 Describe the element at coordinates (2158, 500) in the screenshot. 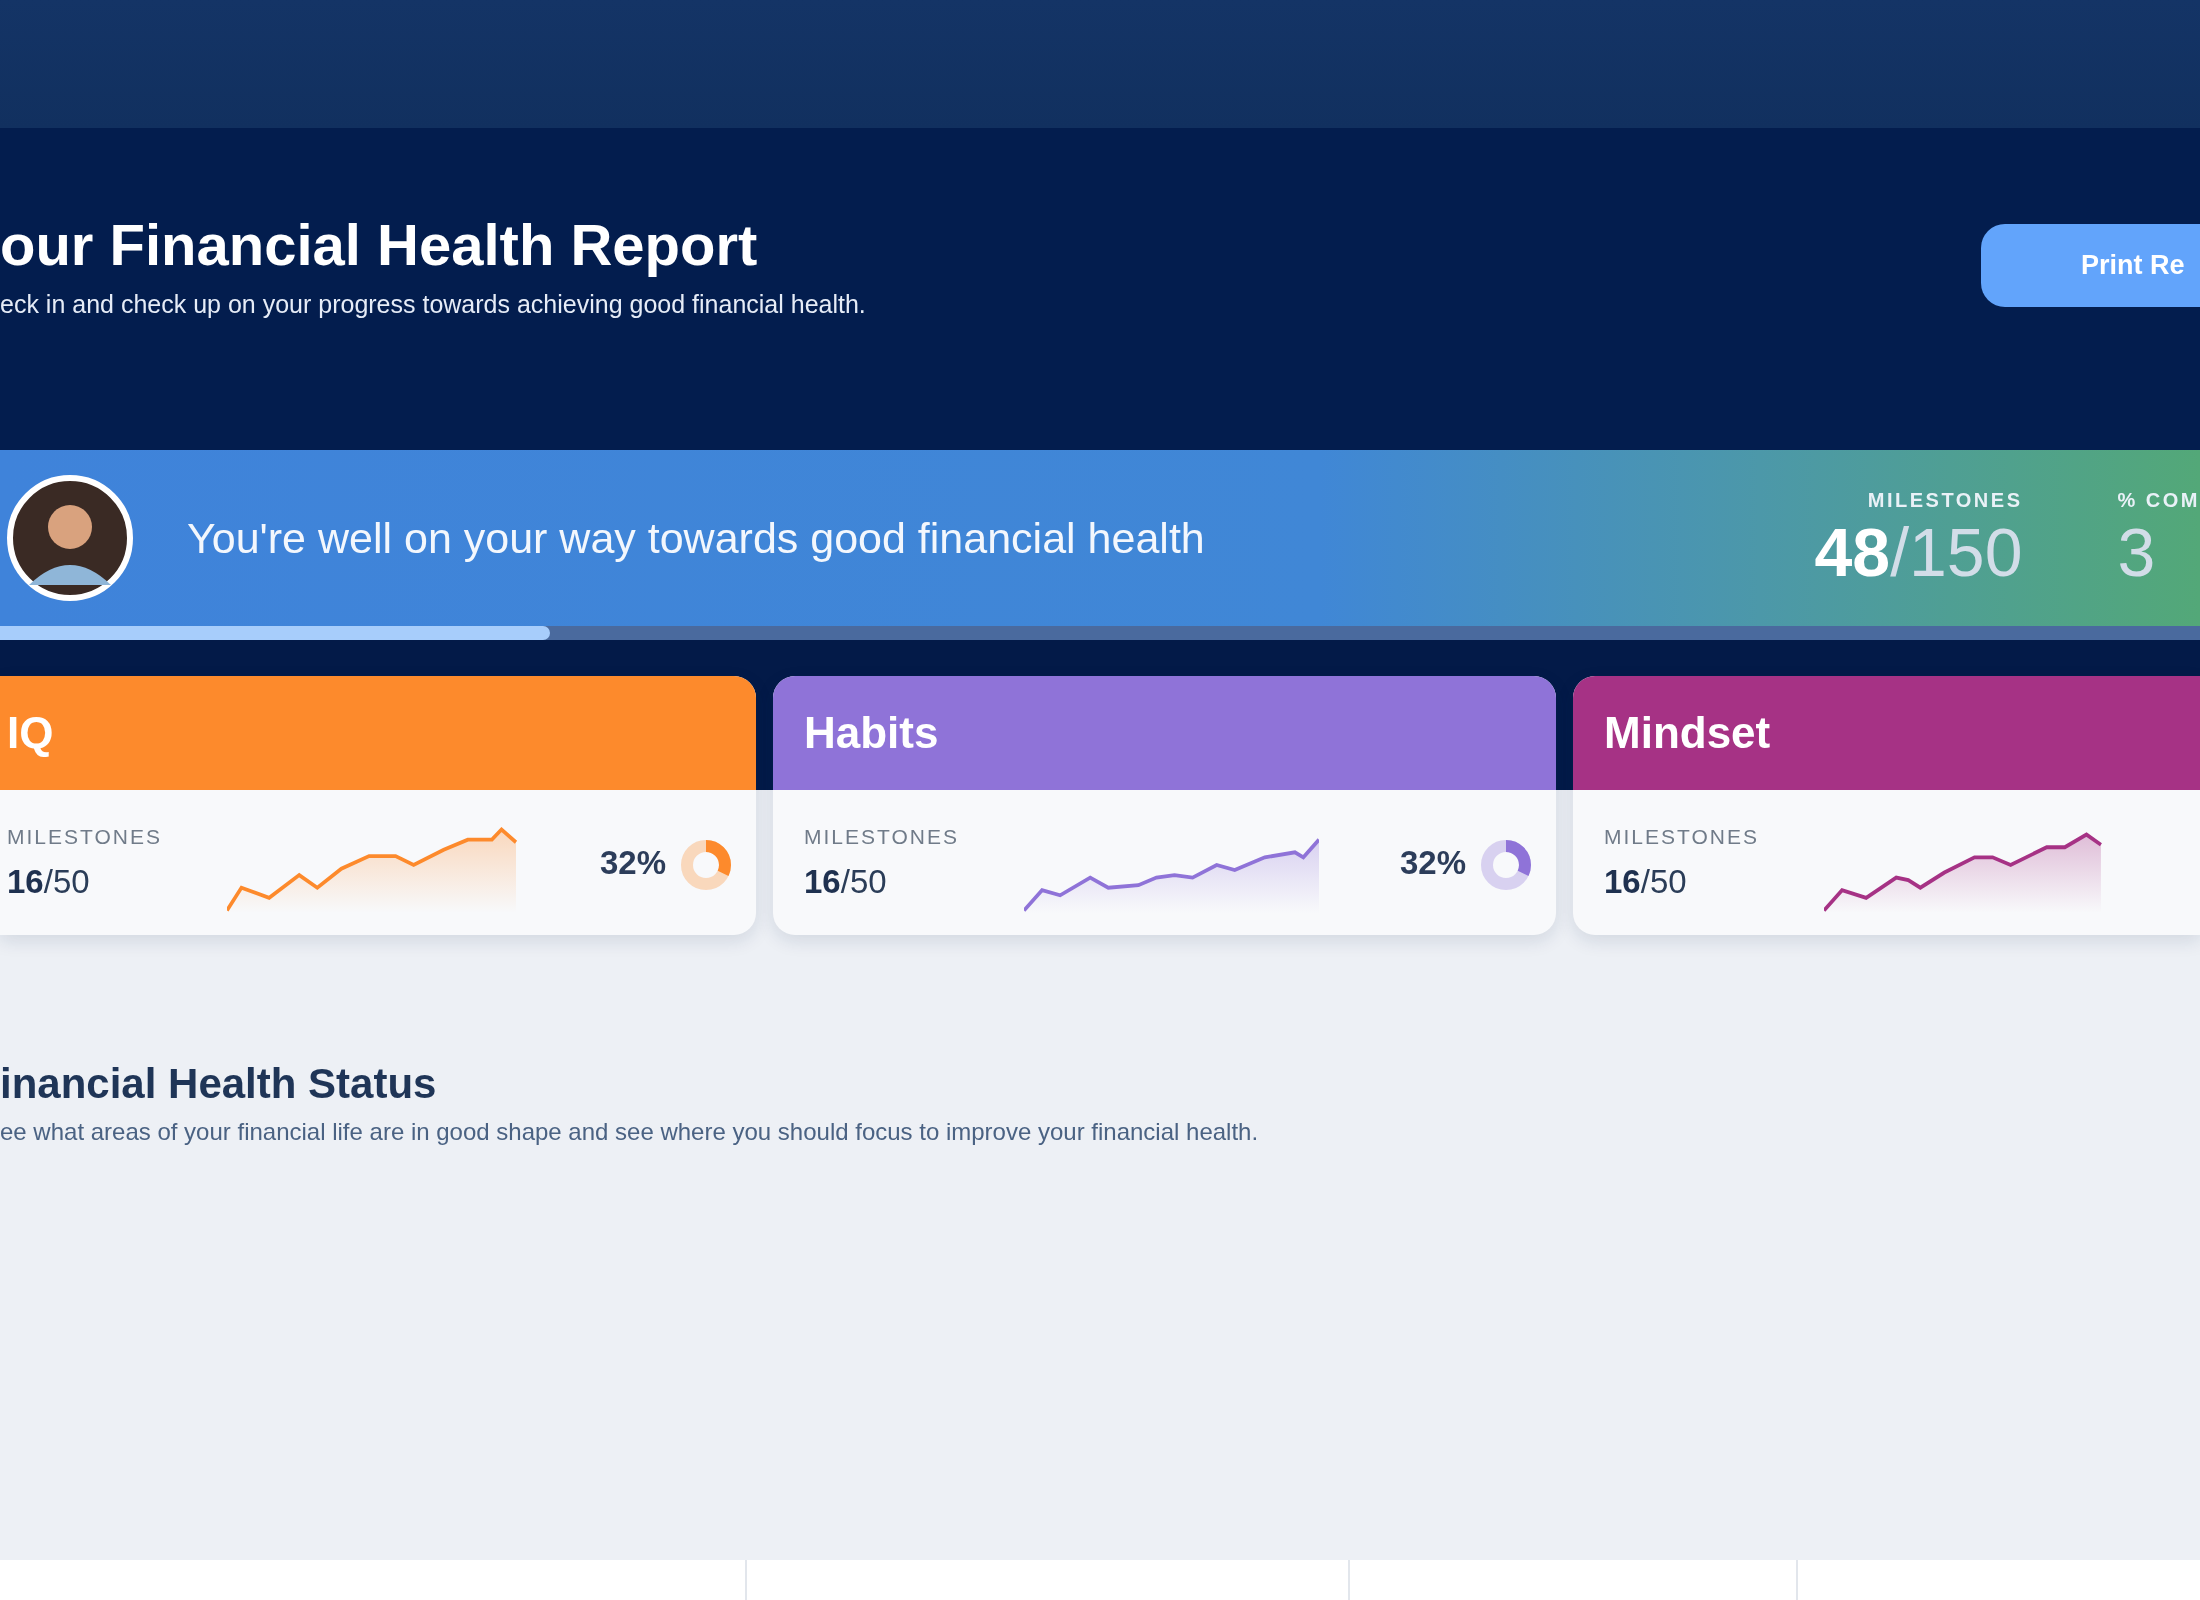

I see `stat-label: % COM` at that location.